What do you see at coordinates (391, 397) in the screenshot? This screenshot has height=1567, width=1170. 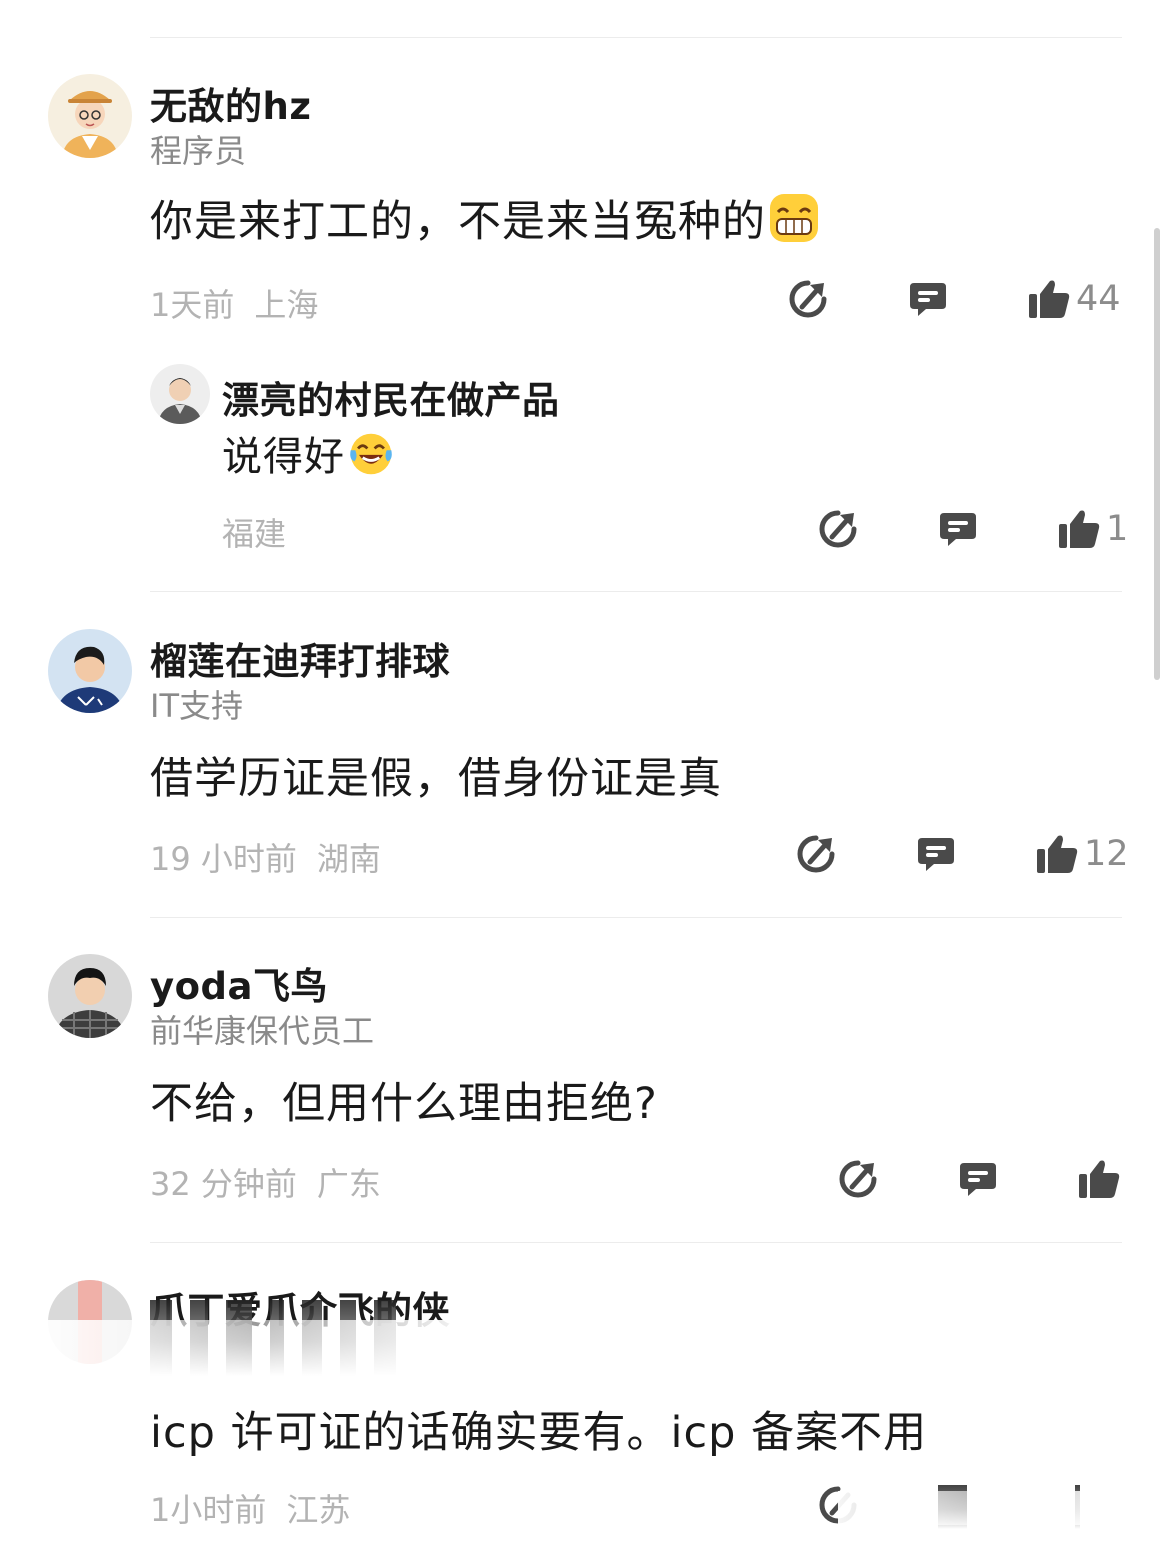 I see `reply-author-name: 漂亮的村民在做产品` at bounding box center [391, 397].